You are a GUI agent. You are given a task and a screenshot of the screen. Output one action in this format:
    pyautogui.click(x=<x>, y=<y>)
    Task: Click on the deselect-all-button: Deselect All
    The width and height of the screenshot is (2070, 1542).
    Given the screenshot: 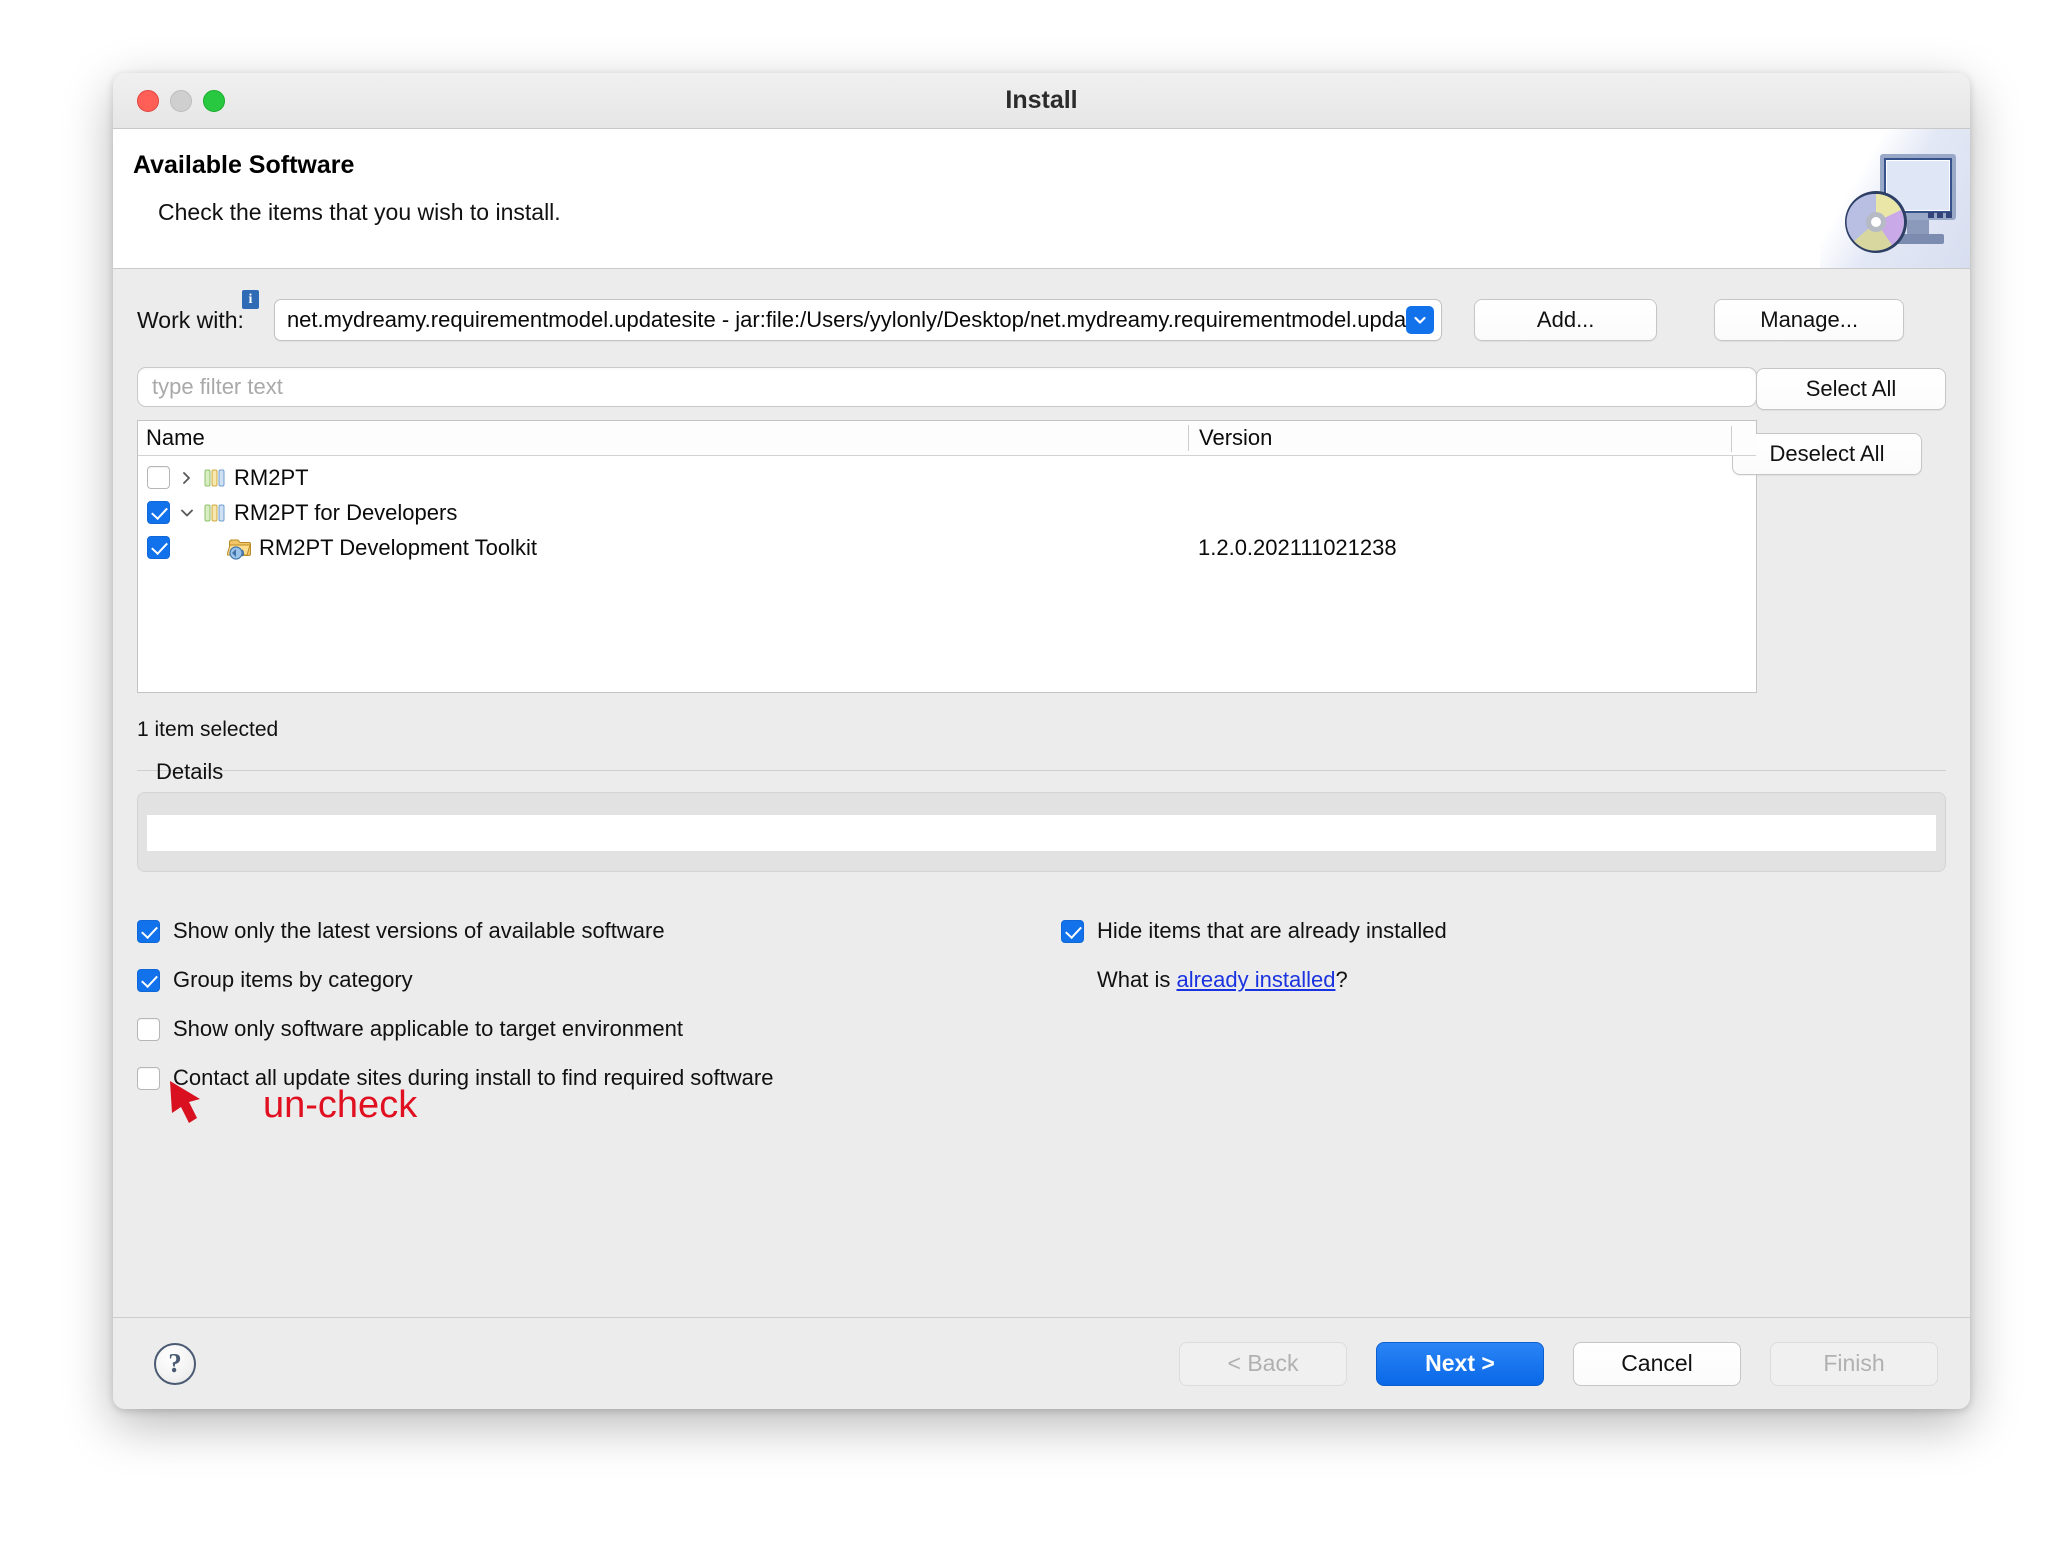 What is the action you would take?
    pyautogui.click(x=1827, y=454)
    